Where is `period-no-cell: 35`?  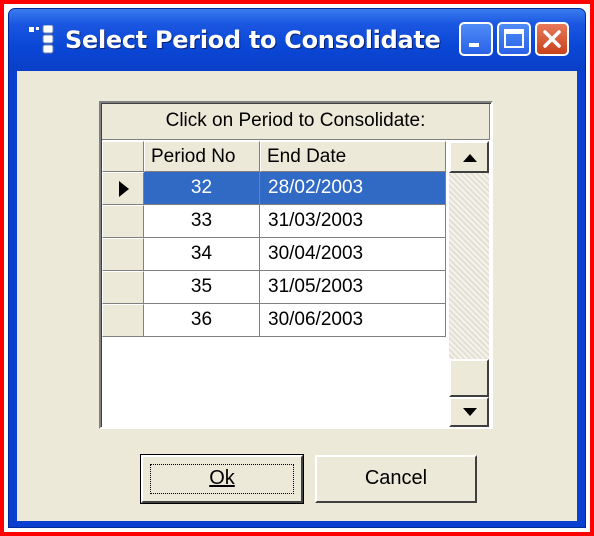 period-no-cell: 35 is located at coordinates (202, 287).